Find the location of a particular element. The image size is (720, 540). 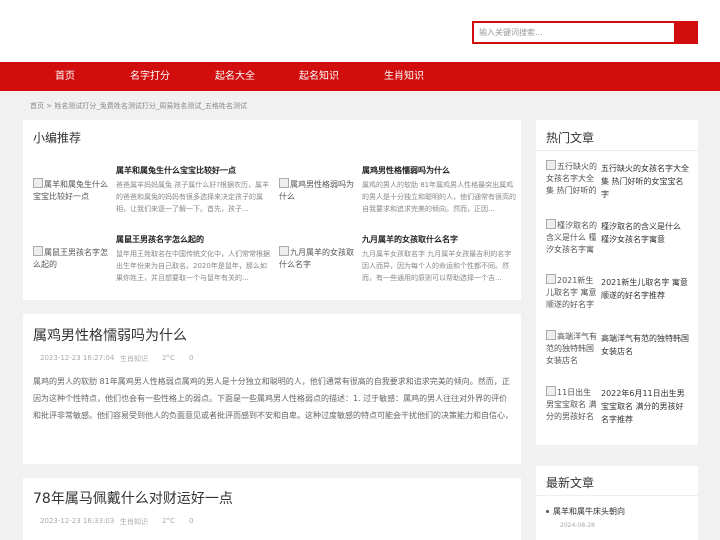

image-alt-text: 属鼠王男孩名字怎么起的 is located at coordinates (70, 258).